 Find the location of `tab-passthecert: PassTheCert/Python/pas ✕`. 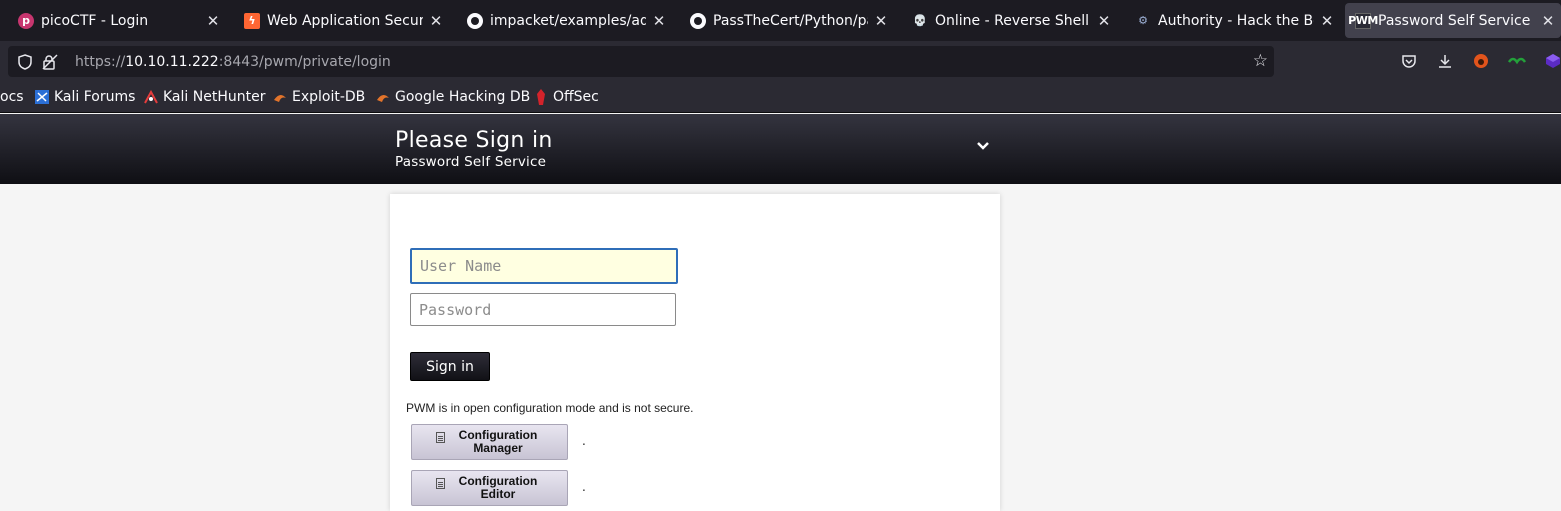

tab-passthecert: PassTheCert/Python/pas ✕ is located at coordinates (783, 20).